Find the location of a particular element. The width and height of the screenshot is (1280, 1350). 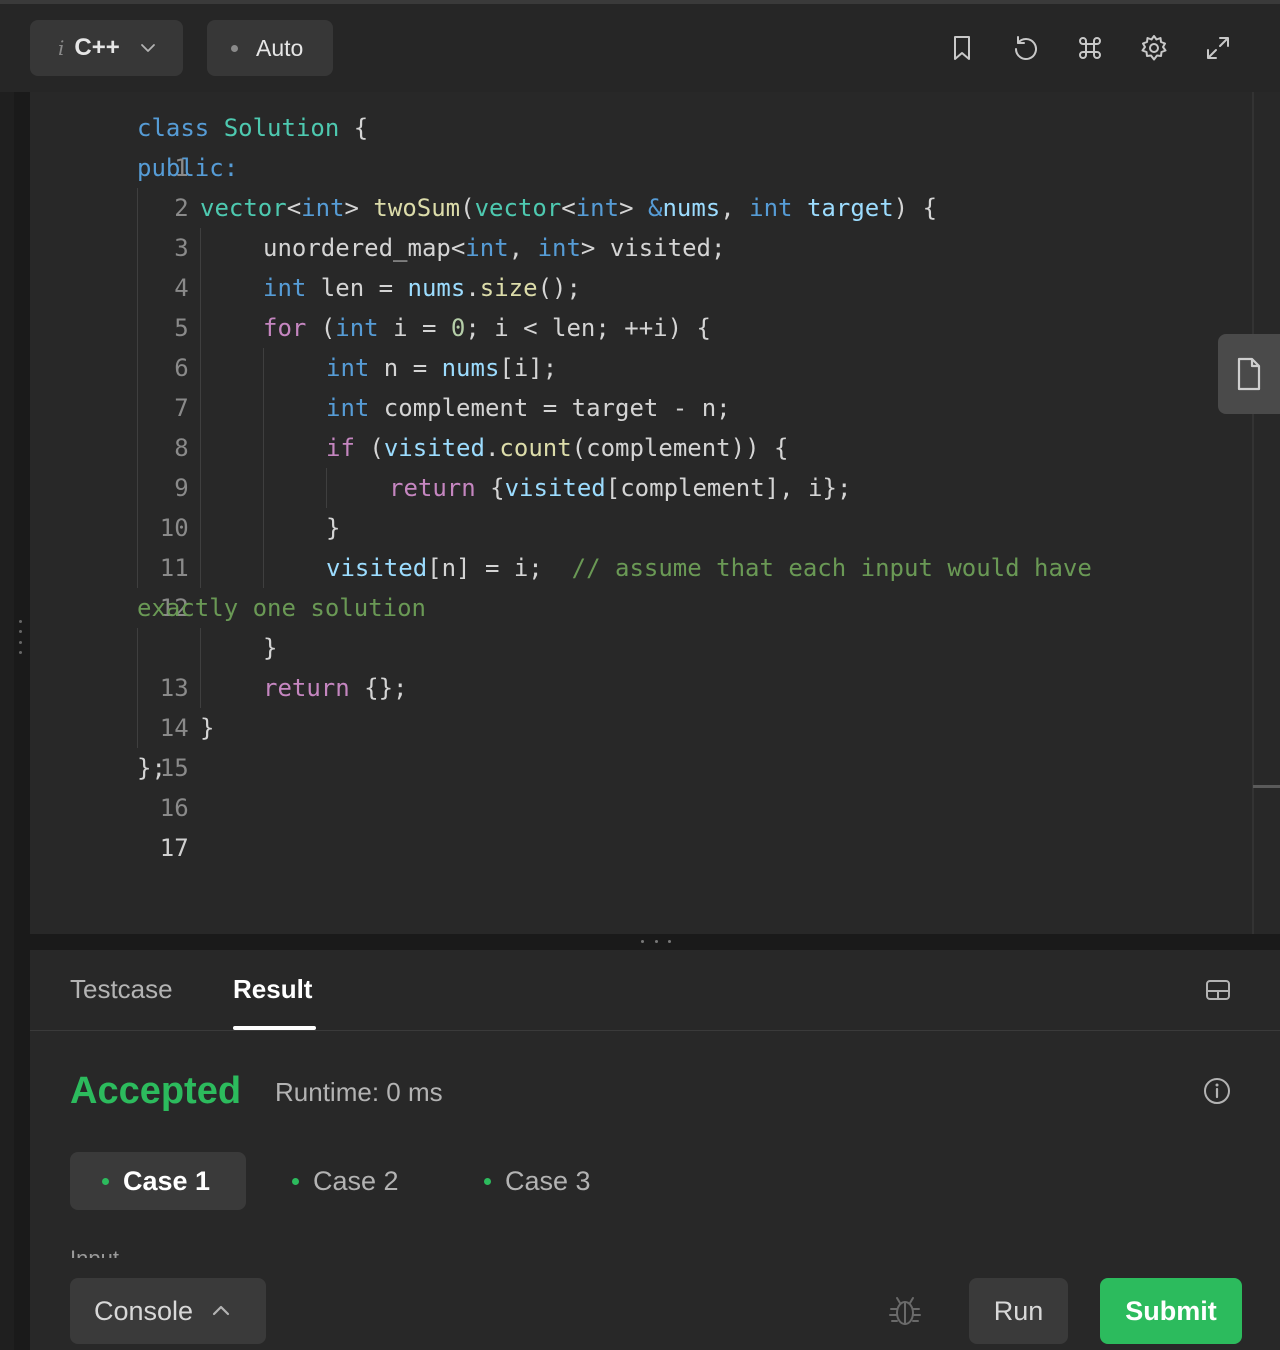

editor-scrollbar is located at coordinates (1253, 513).